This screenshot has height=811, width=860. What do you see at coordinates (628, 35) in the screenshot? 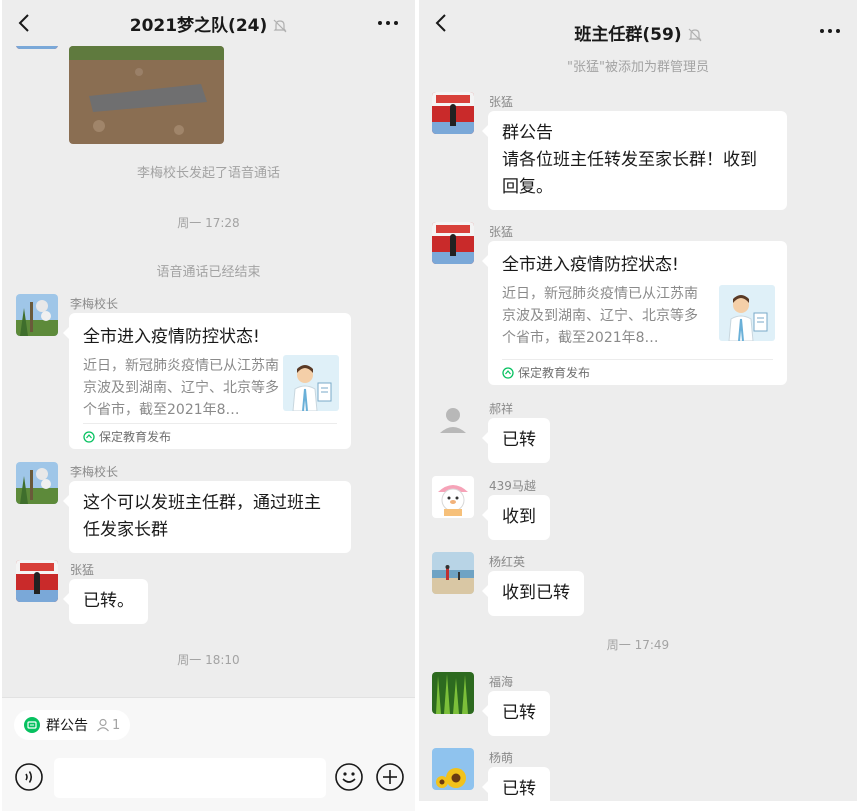
I see `chat-title-text: 班主任群(59)` at bounding box center [628, 35].